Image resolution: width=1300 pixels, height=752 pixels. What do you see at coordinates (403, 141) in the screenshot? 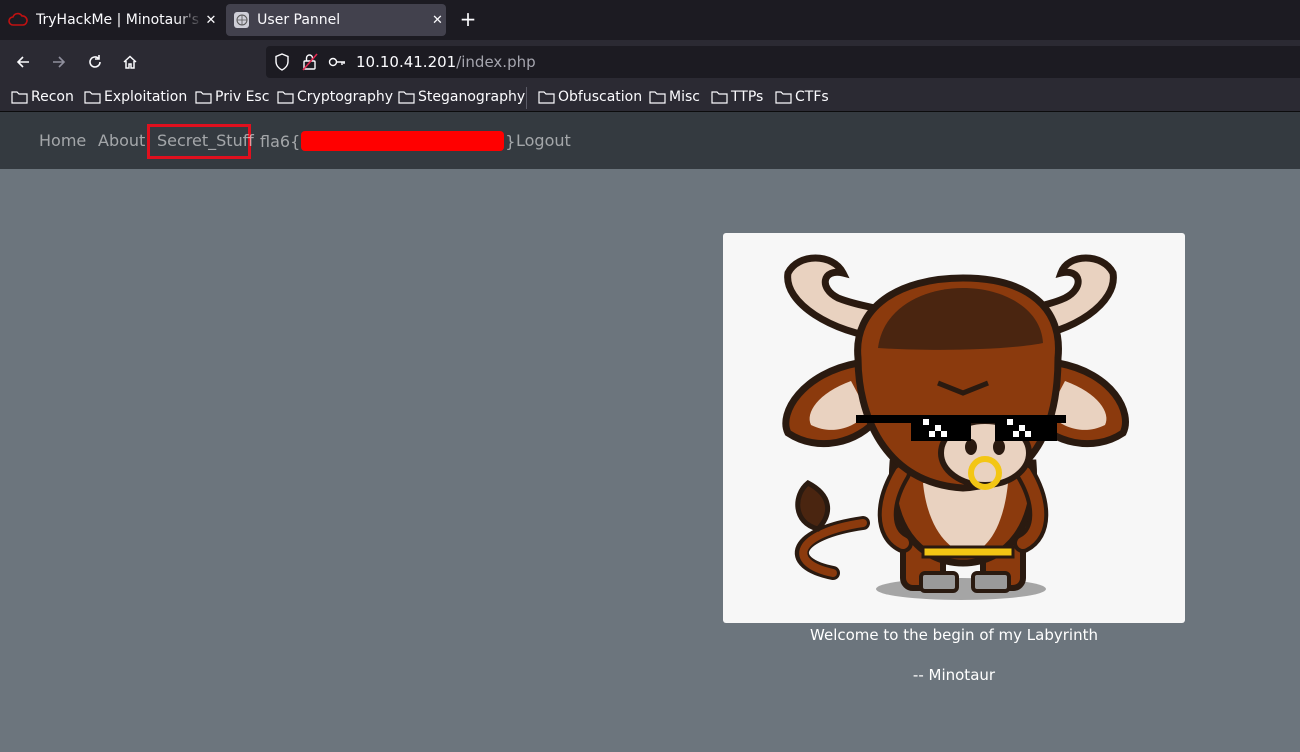
I see `flag-redaction` at bounding box center [403, 141].